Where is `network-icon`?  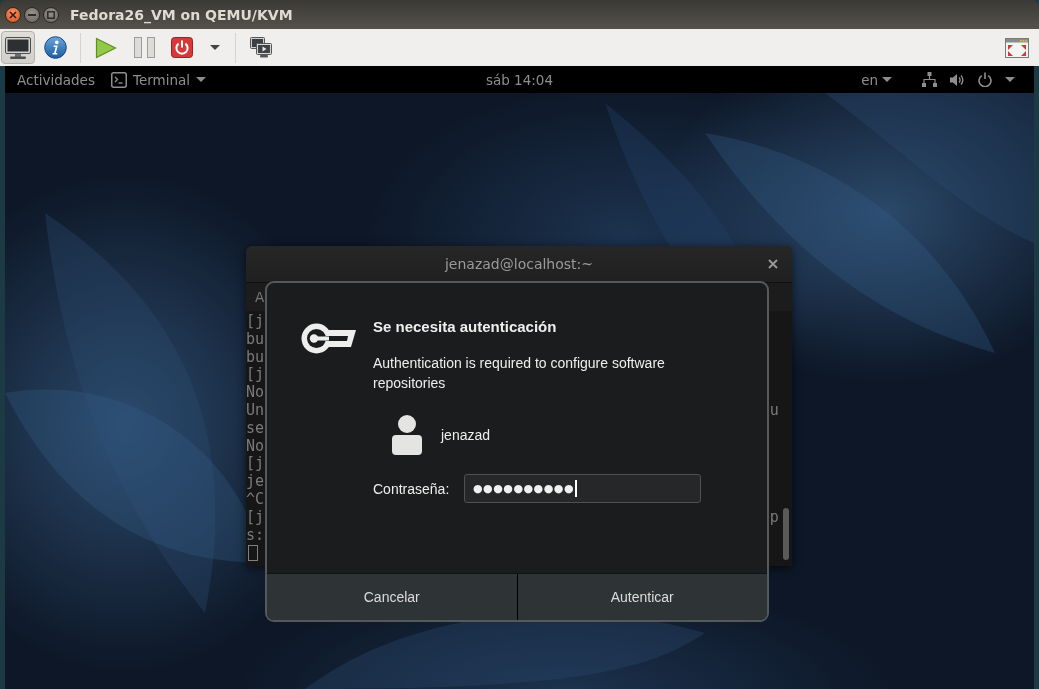 network-icon is located at coordinates (929, 79).